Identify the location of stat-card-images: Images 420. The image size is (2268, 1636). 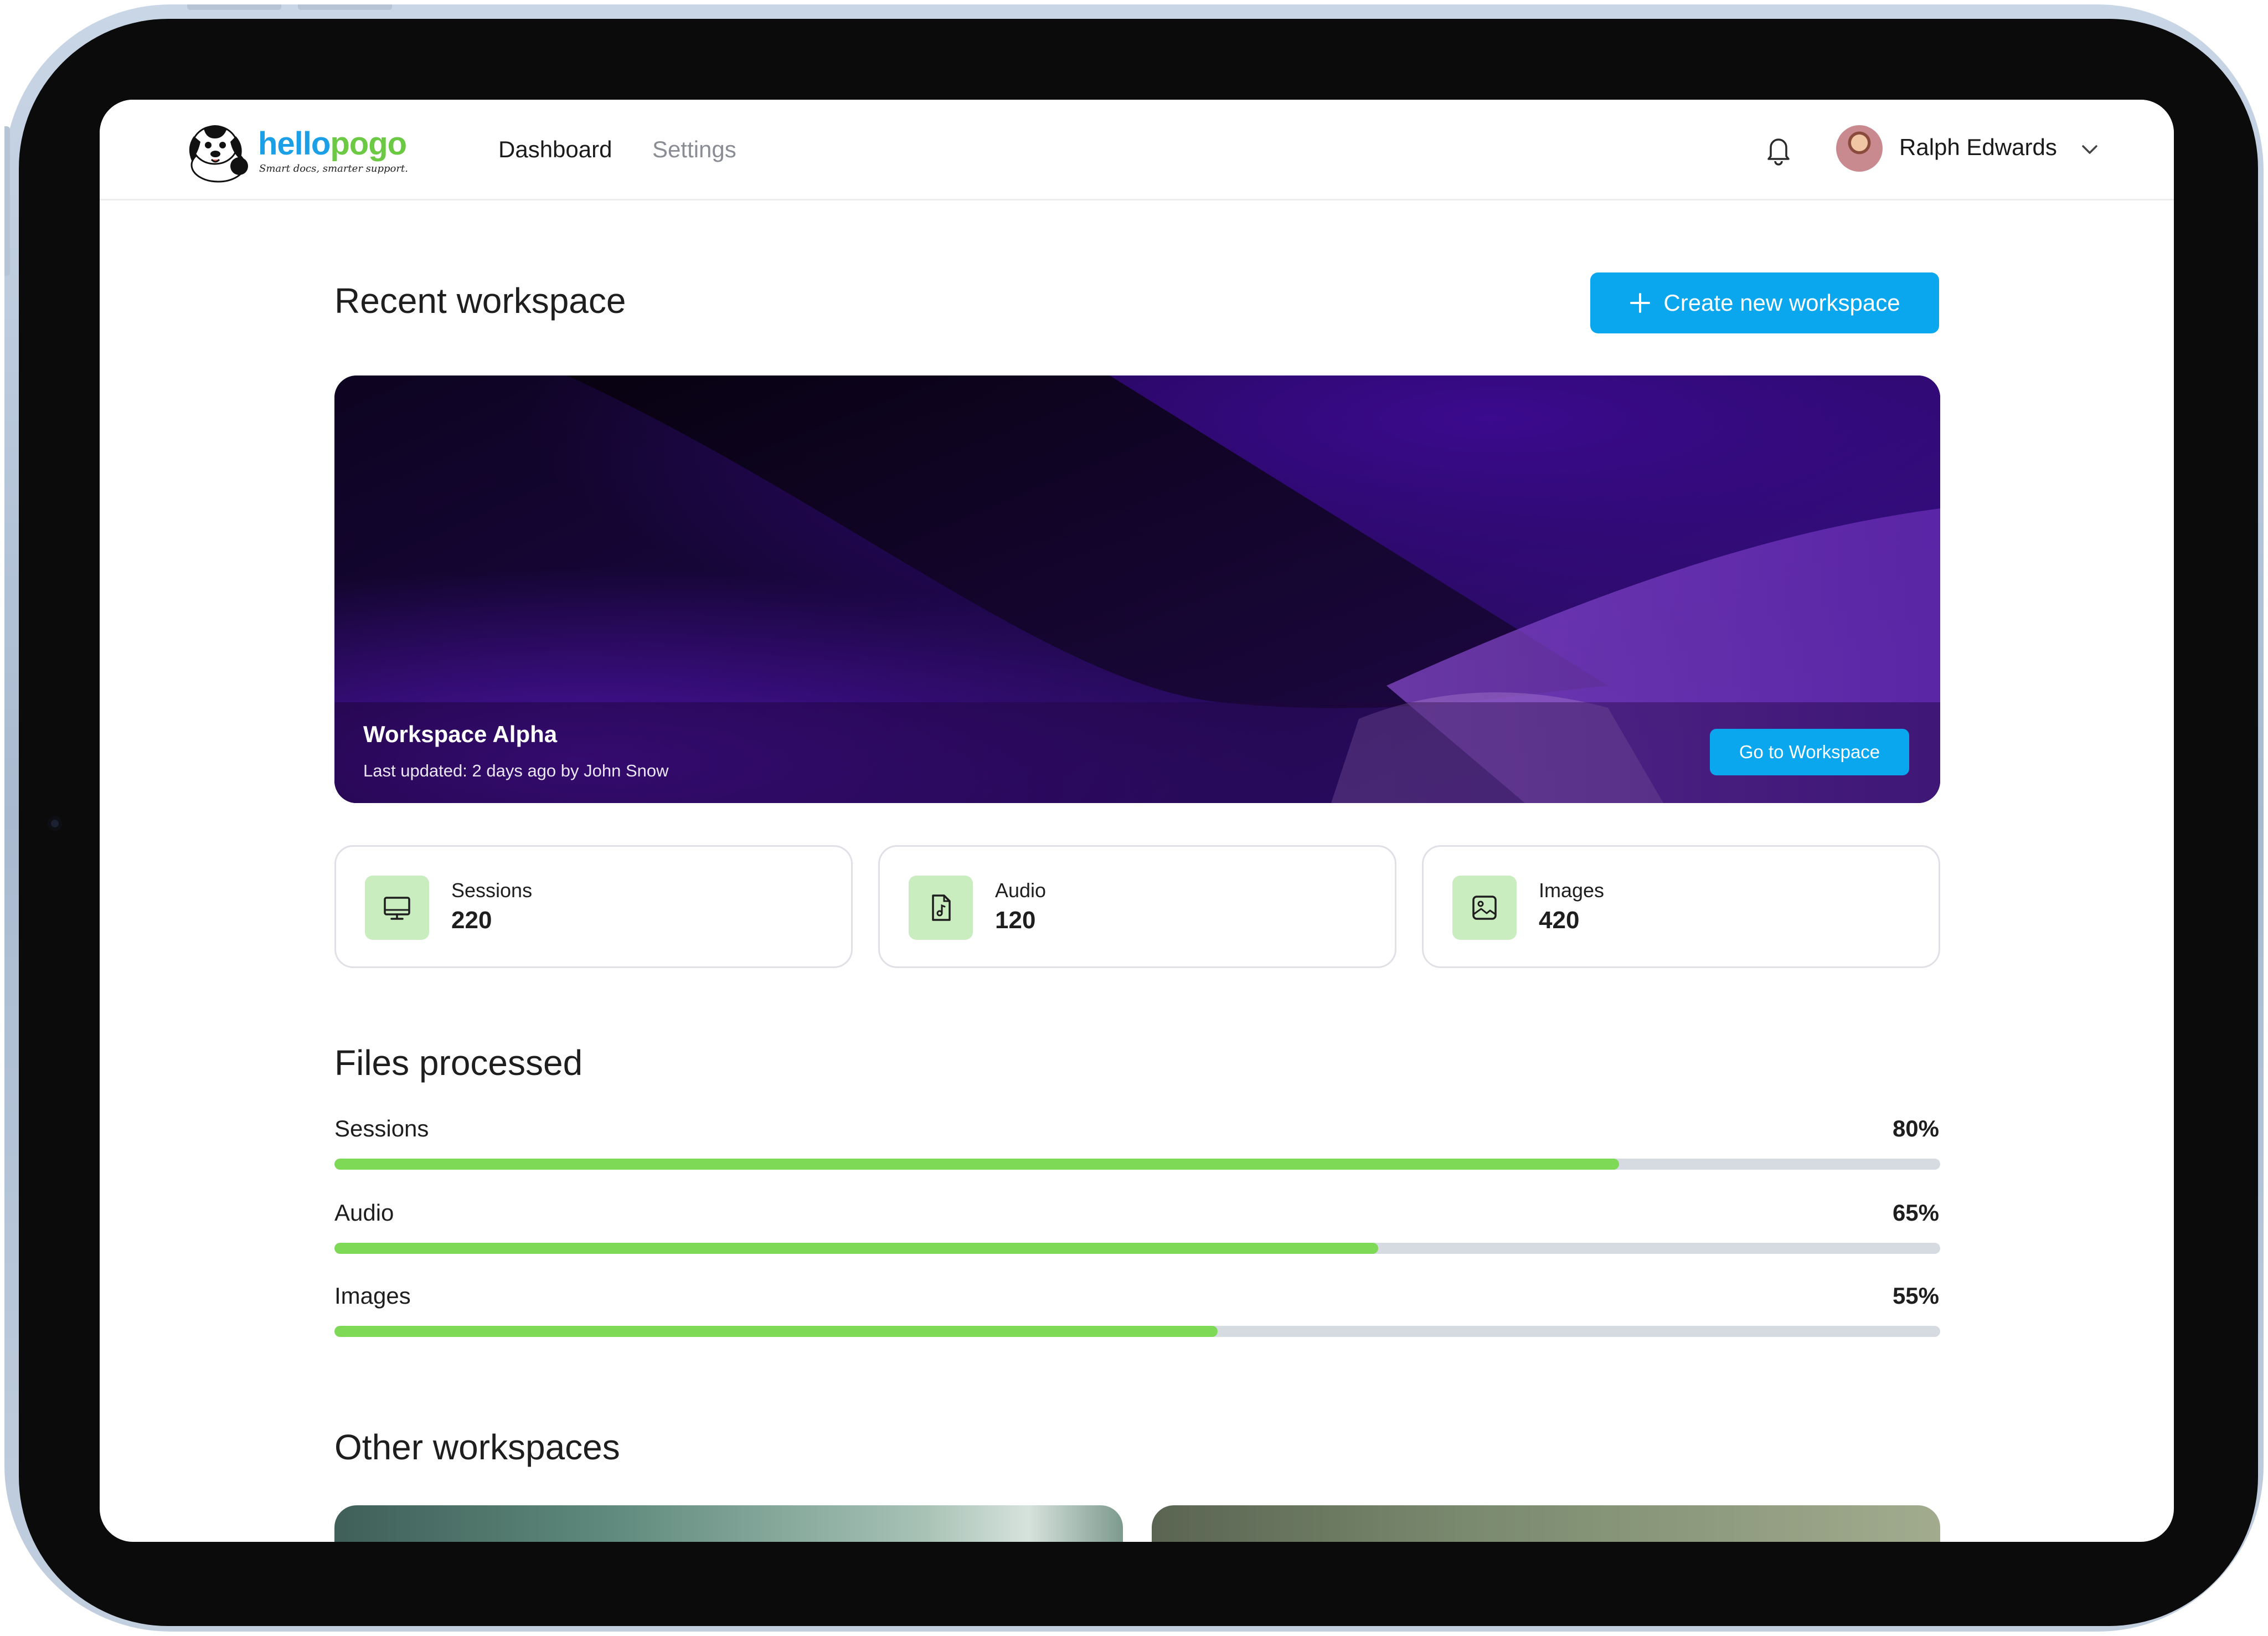
(1681, 906).